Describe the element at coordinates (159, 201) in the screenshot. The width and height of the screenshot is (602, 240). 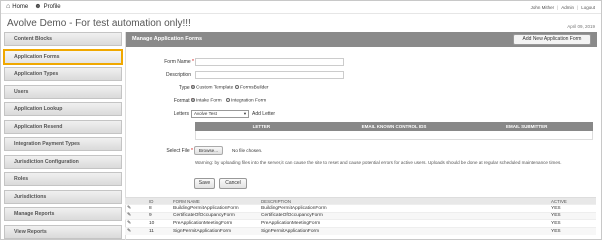
I see `column-header-id: ID` at that location.